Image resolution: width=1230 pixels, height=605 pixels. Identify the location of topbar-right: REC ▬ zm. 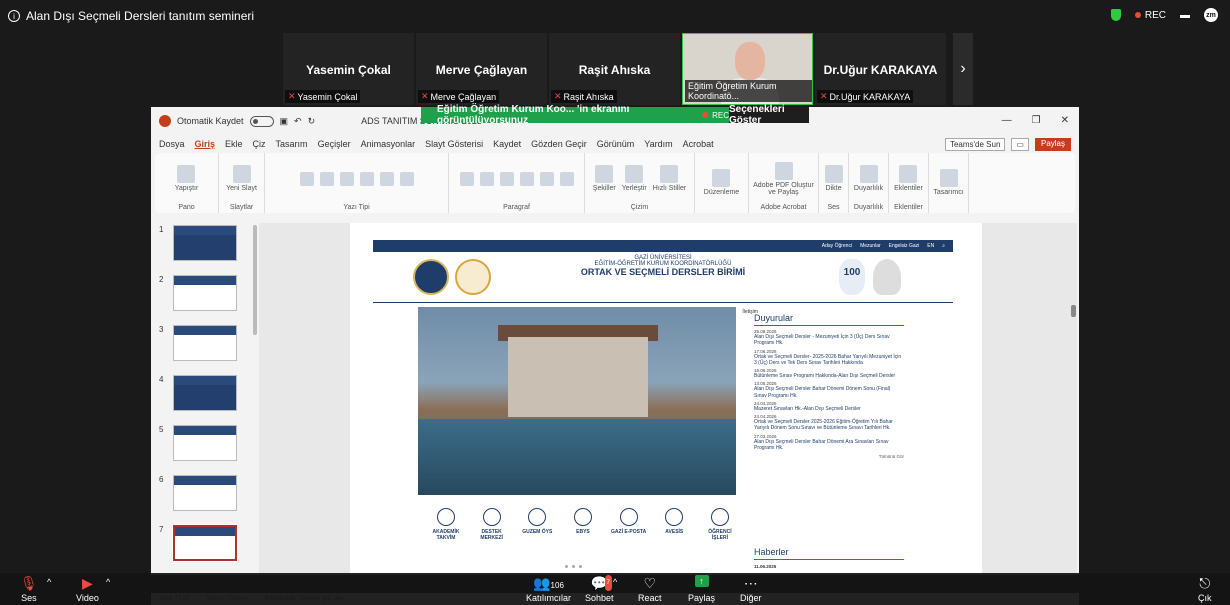
(1164, 15).